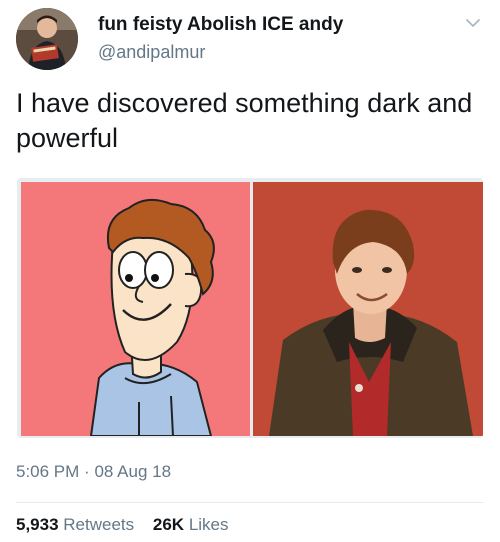 The width and height of the screenshot is (500, 542). I want to click on avatar-photo, so click(47, 39).